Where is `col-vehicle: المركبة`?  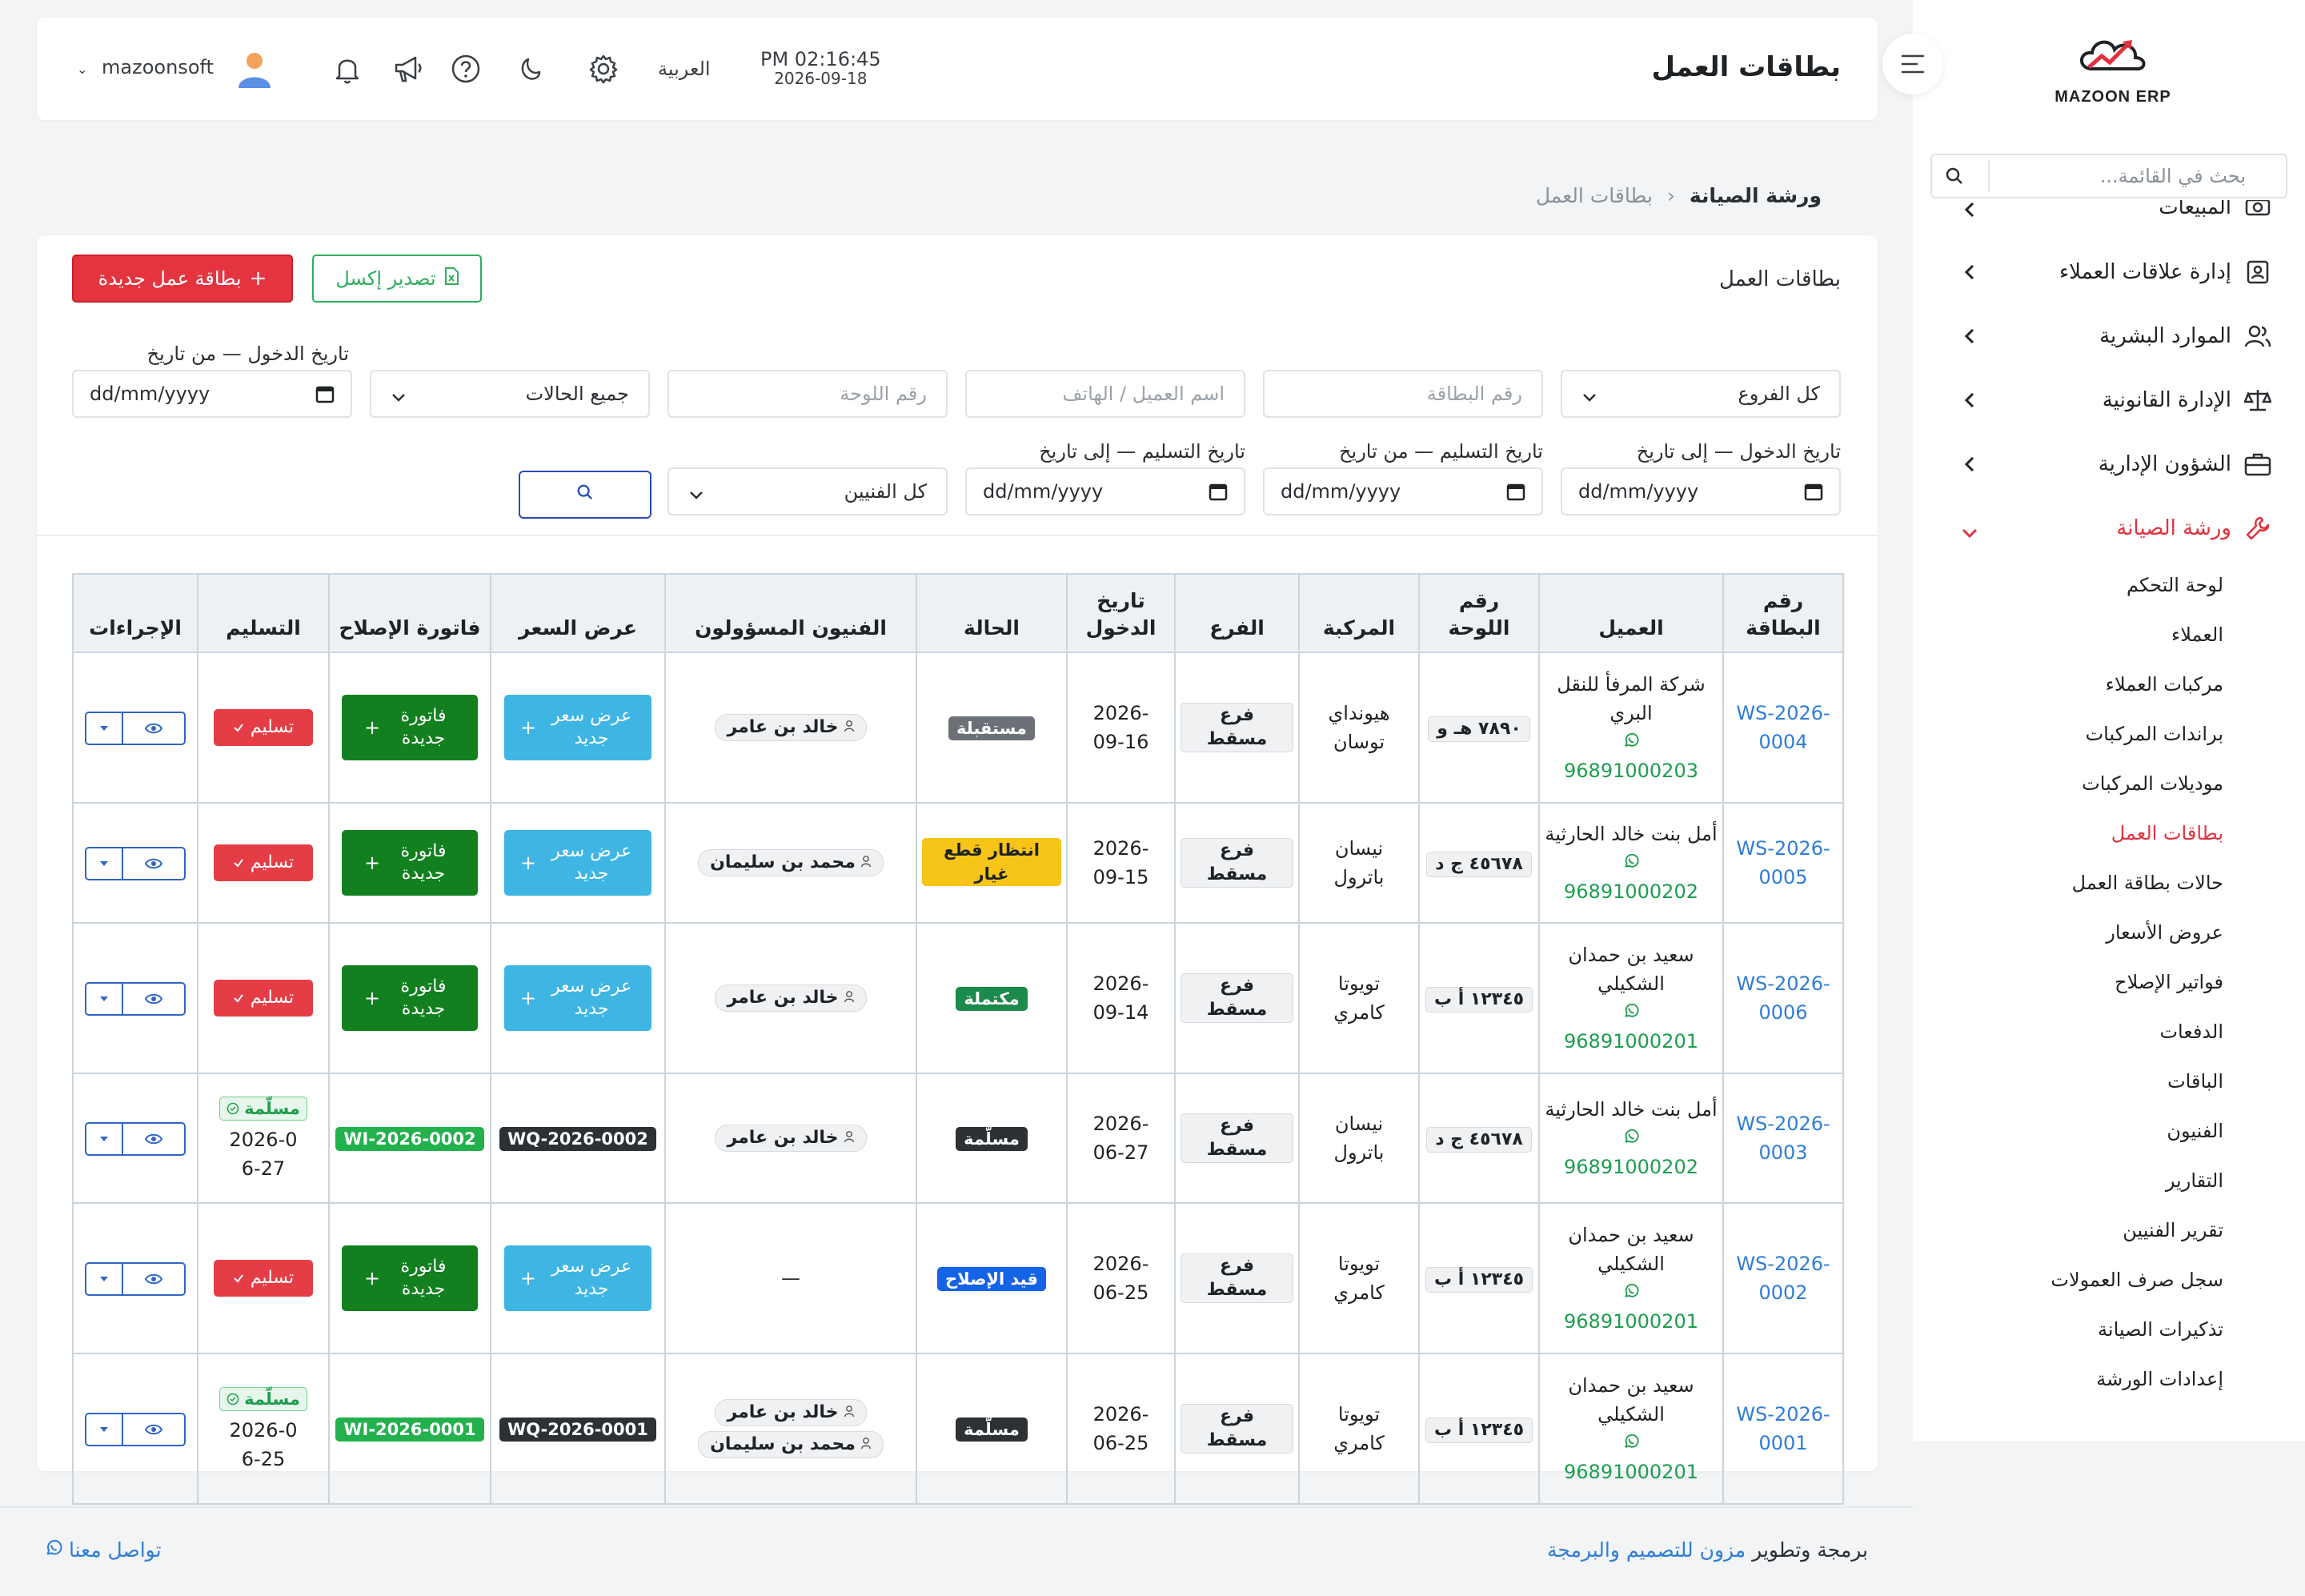
col-vehicle: المركبة is located at coordinates (1359, 613).